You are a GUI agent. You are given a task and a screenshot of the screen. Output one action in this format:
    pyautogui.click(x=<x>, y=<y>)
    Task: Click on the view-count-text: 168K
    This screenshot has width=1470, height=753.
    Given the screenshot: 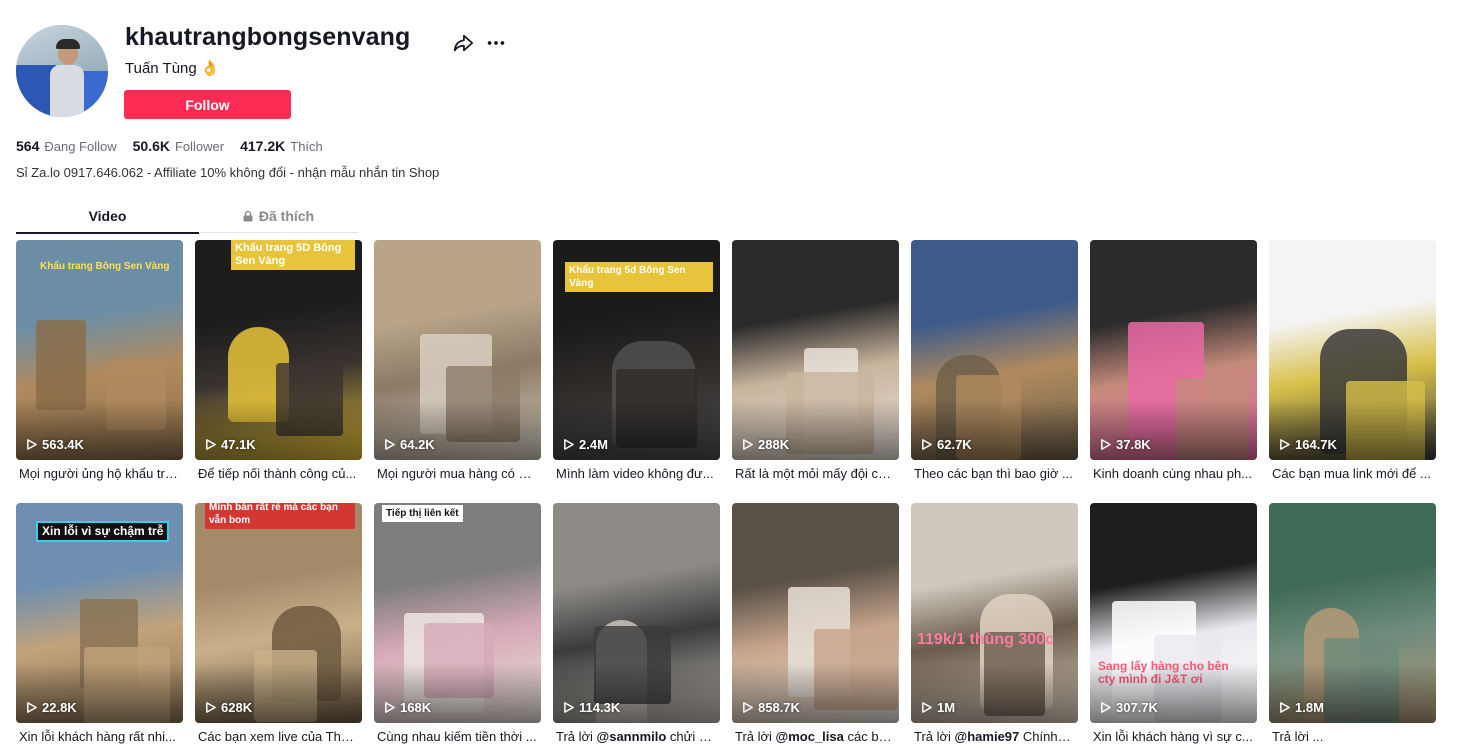 What is the action you would take?
    pyautogui.click(x=416, y=707)
    